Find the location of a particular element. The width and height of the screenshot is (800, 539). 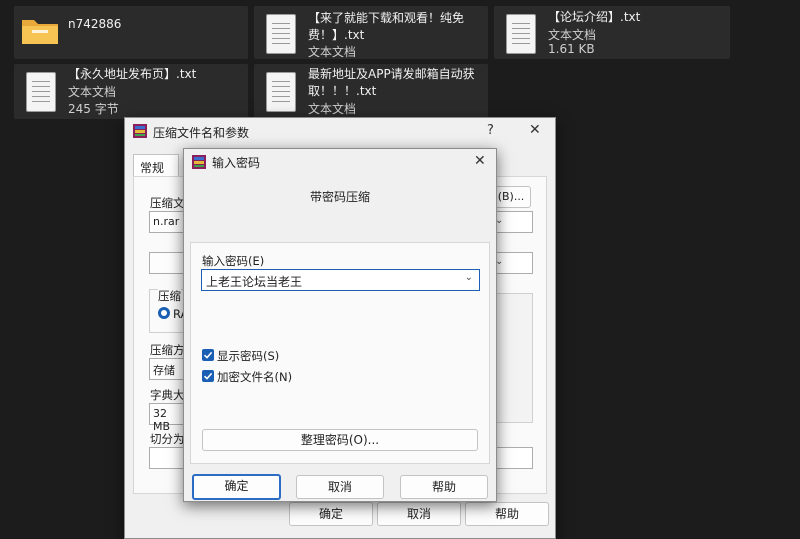

password-input: 上老王论坛当老王 ⌄ is located at coordinates (340, 280).